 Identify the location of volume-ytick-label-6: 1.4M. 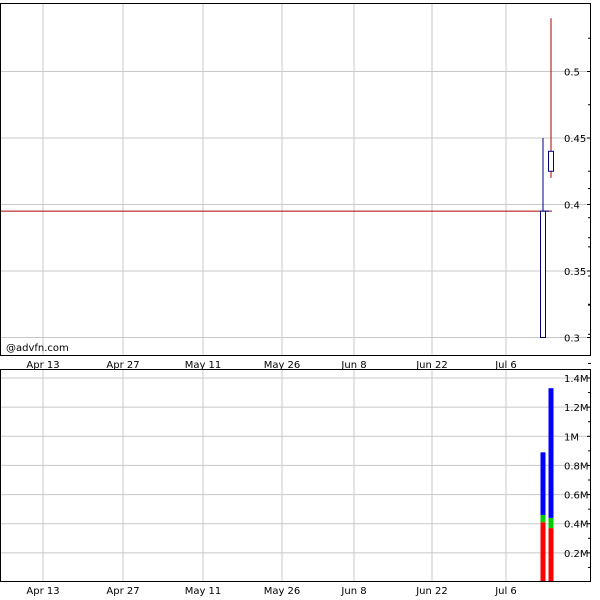
(576, 379).